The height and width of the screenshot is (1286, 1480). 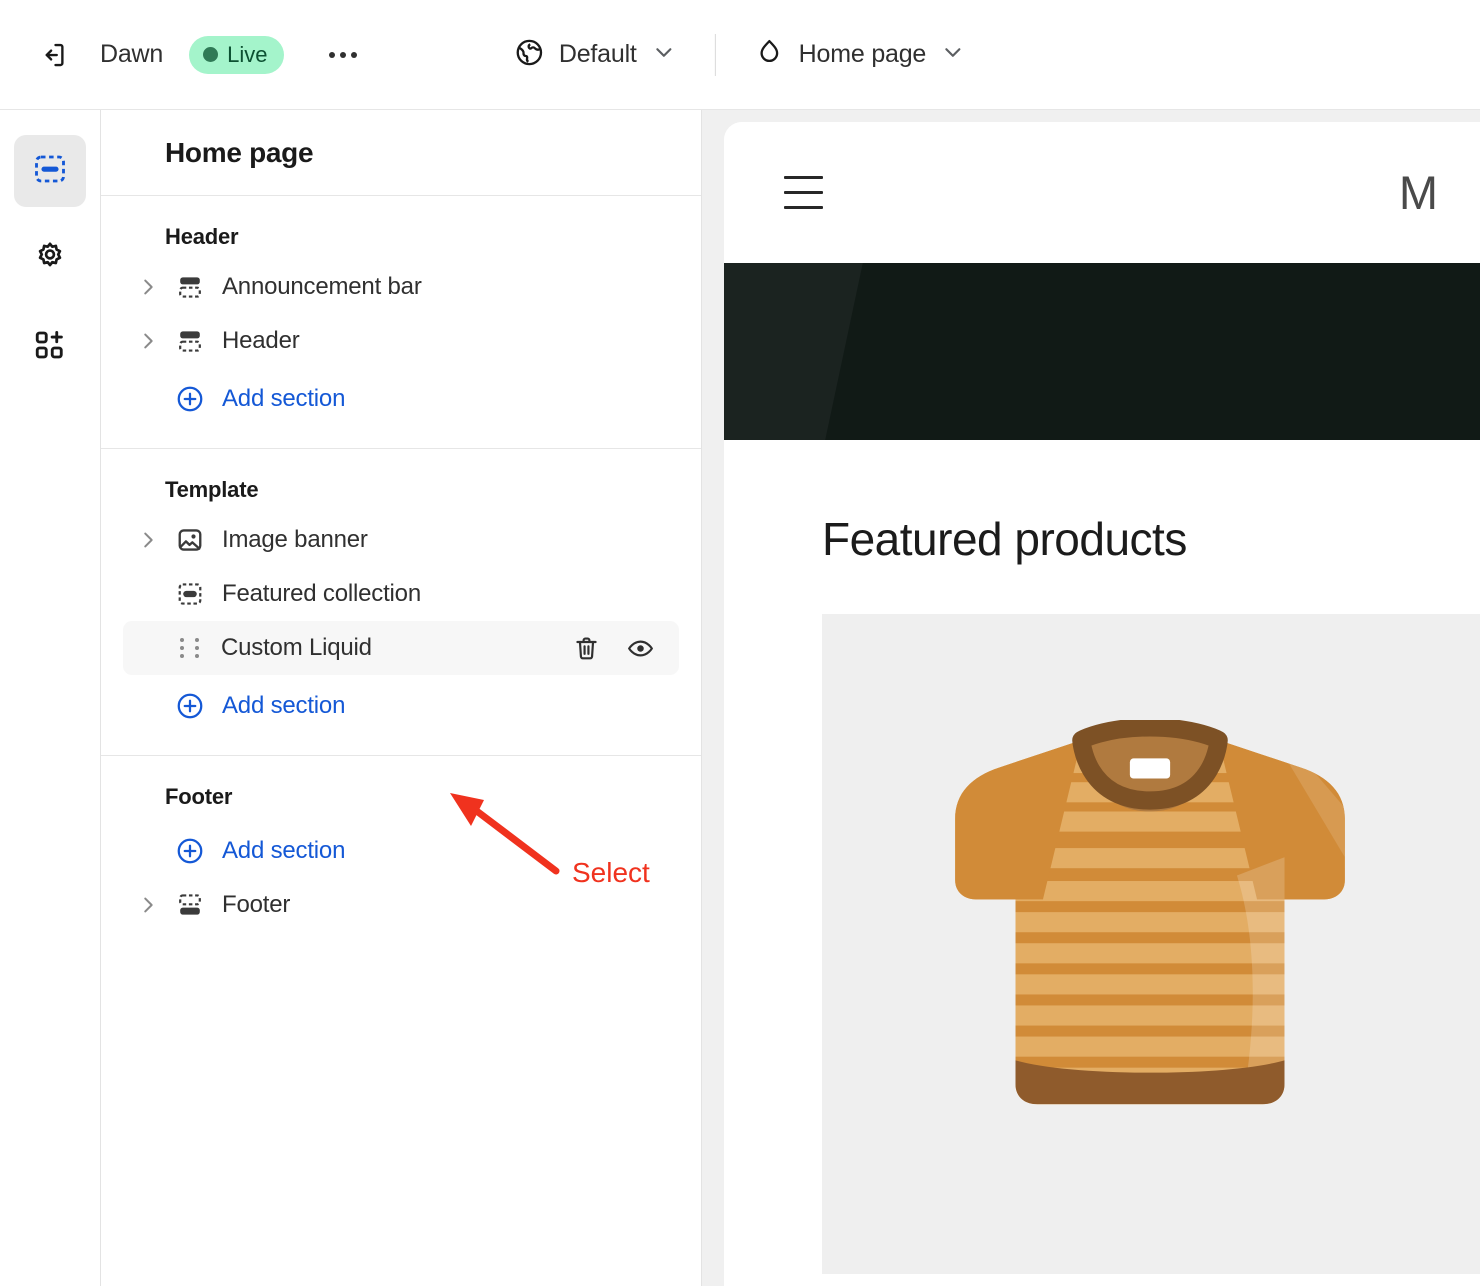 What do you see at coordinates (247, 54) in the screenshot?
I see `status-badge-label: Live` at bounding box center [247, 54].